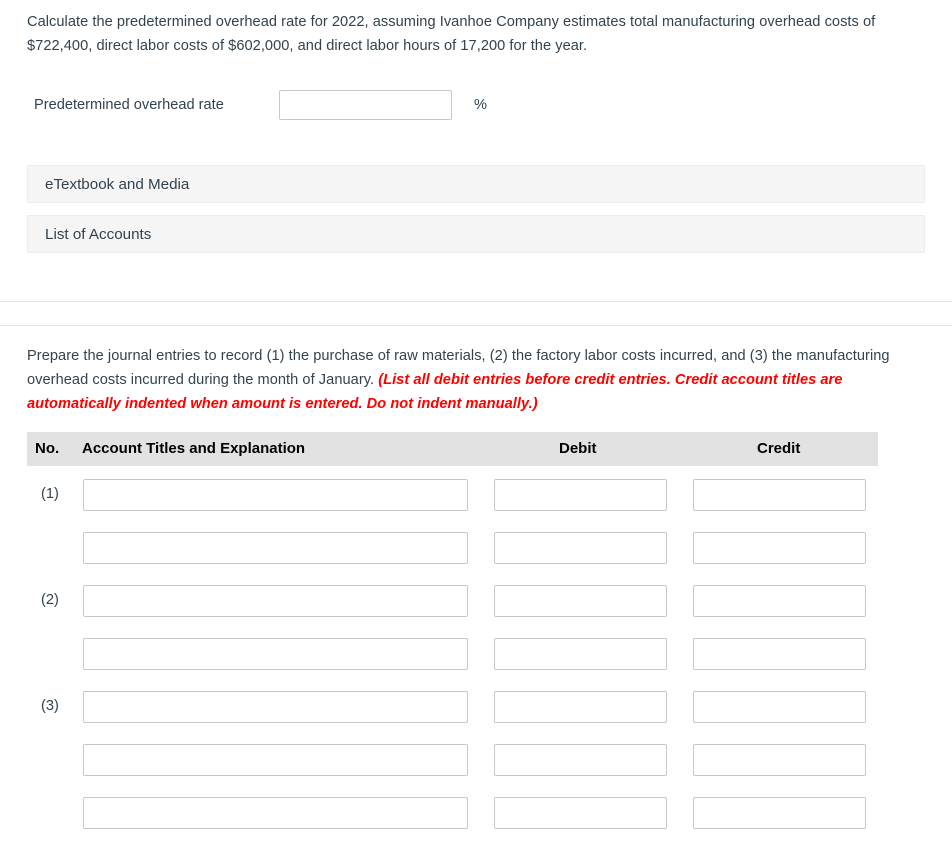 Image resolution: width=952 pixels, height=863 pixels. I want to click on table-row: (3), so click(452, 717).